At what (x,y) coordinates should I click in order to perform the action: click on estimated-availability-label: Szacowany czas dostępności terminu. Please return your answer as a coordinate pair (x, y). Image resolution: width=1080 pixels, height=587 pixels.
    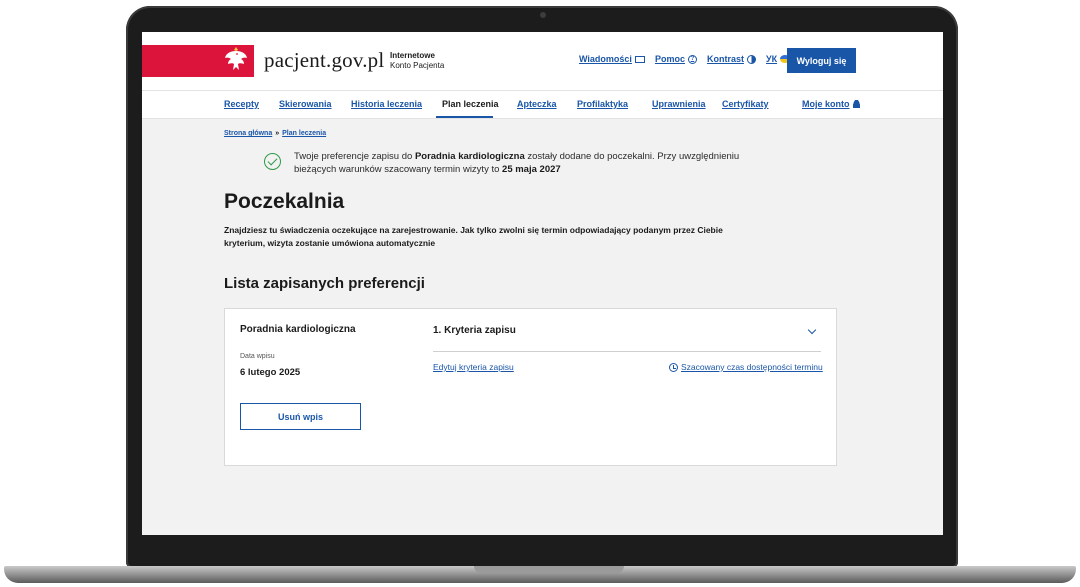
    Looking at the image, I should click on (752, 367).